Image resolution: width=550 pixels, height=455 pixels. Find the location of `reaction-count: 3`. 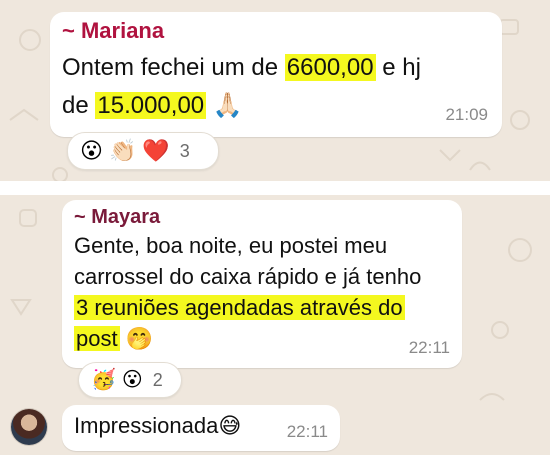

reaction-count: 3 is located at coordinates (184, 150).